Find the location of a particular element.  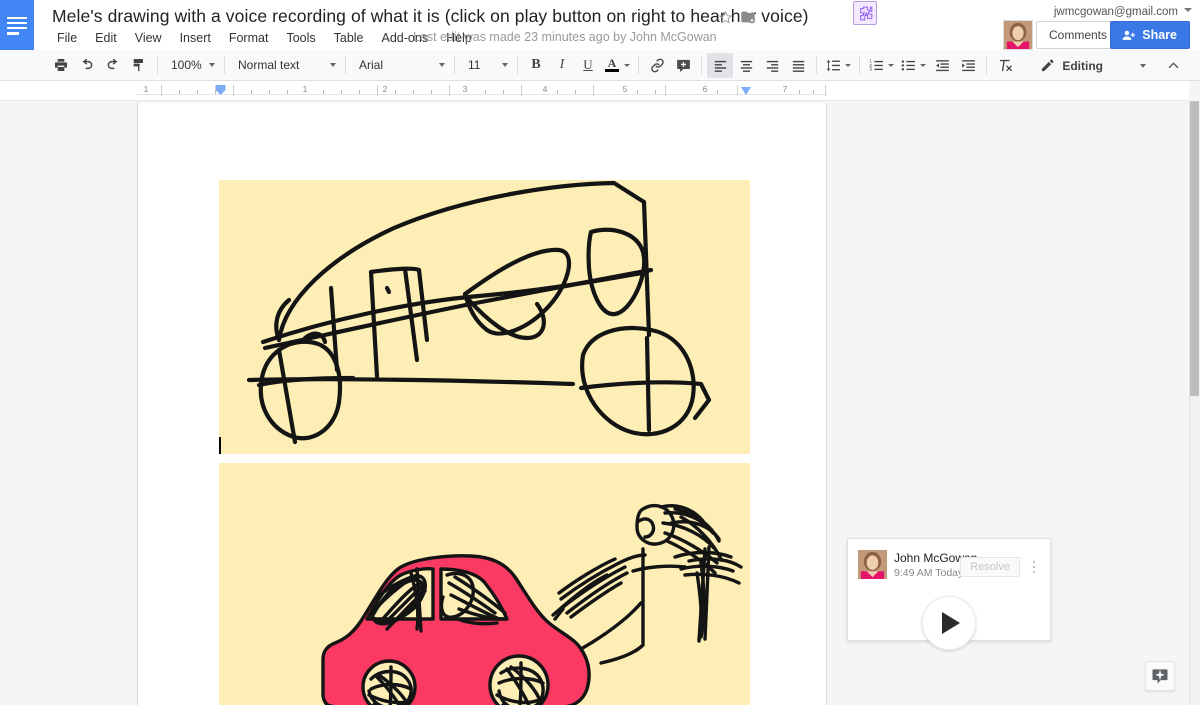

text-color-letter: A is located at coordinates (612, 63).